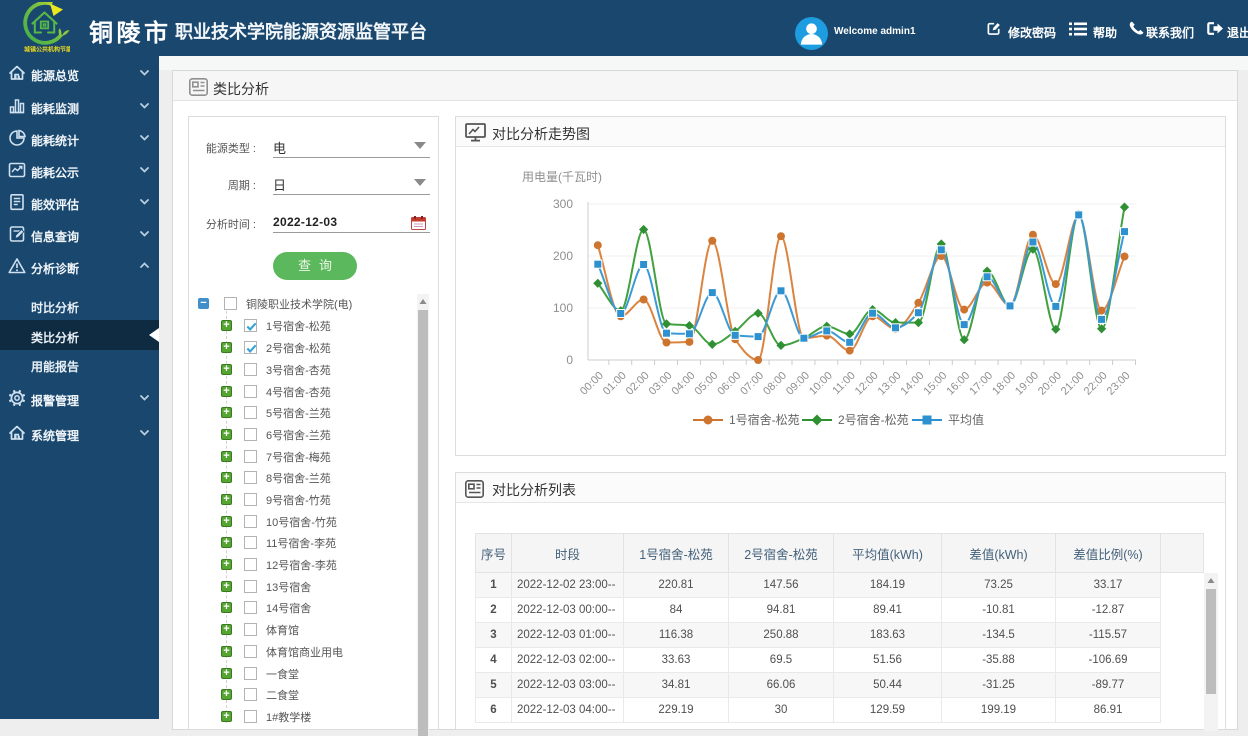 Image resolution: width=1248 pixels, height=736 pixels. What do you see at coordinates (843, 383) in the screenshot?
I see `svg-text: 11:00` at bounding box center [843, 383].